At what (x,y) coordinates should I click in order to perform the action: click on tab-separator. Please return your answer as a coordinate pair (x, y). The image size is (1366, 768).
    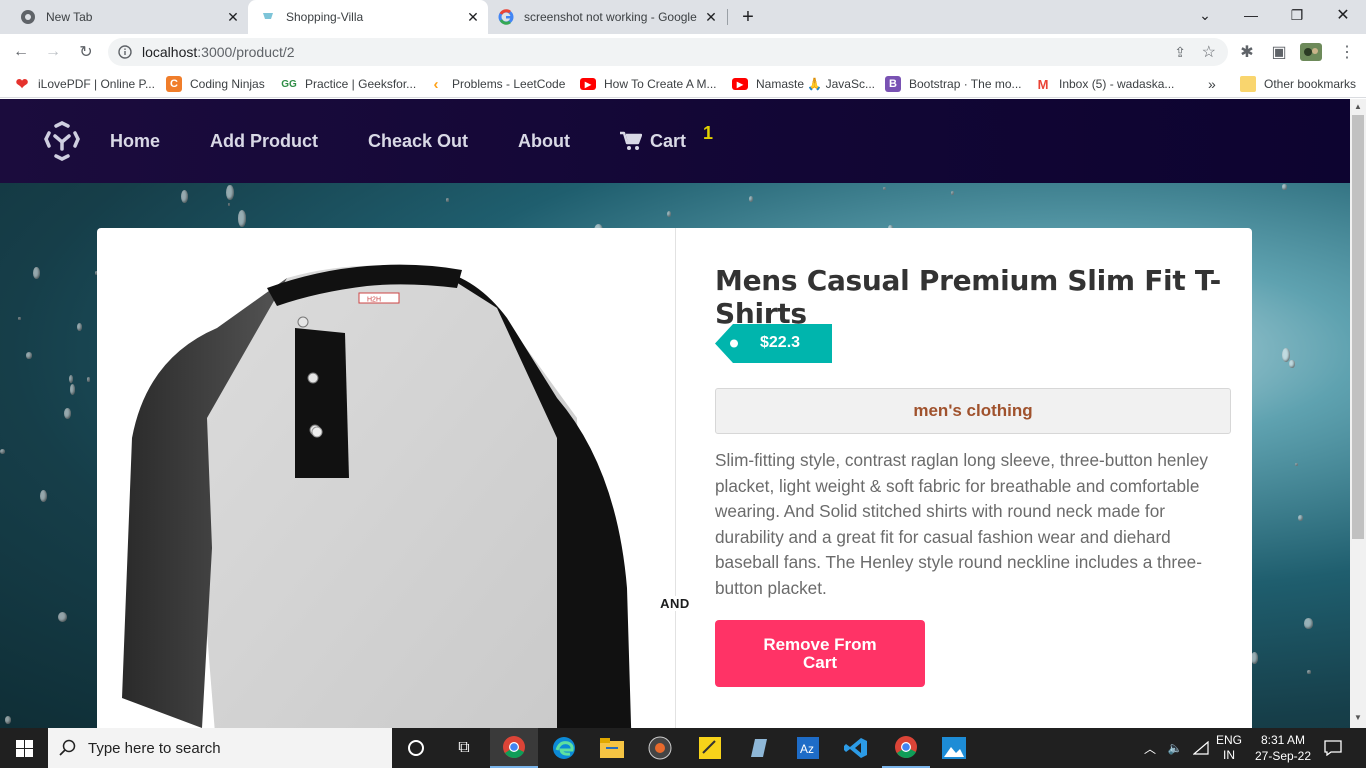
    Looking at the image, I should click on (727, 17).